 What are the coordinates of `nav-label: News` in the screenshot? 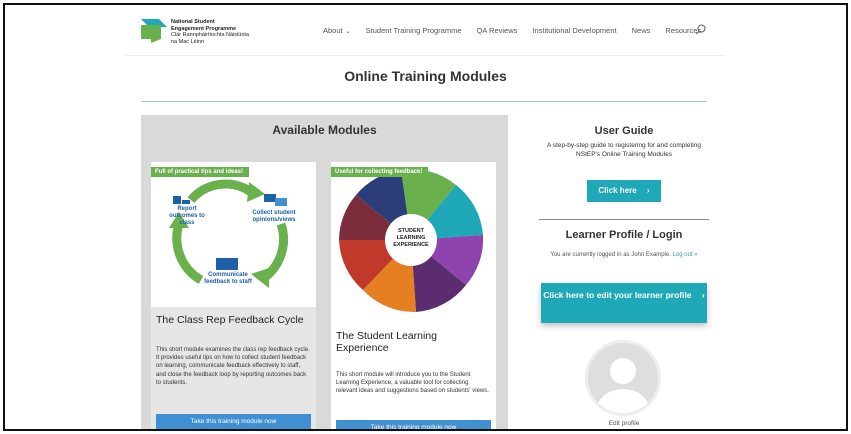 It's located at (641, 30).